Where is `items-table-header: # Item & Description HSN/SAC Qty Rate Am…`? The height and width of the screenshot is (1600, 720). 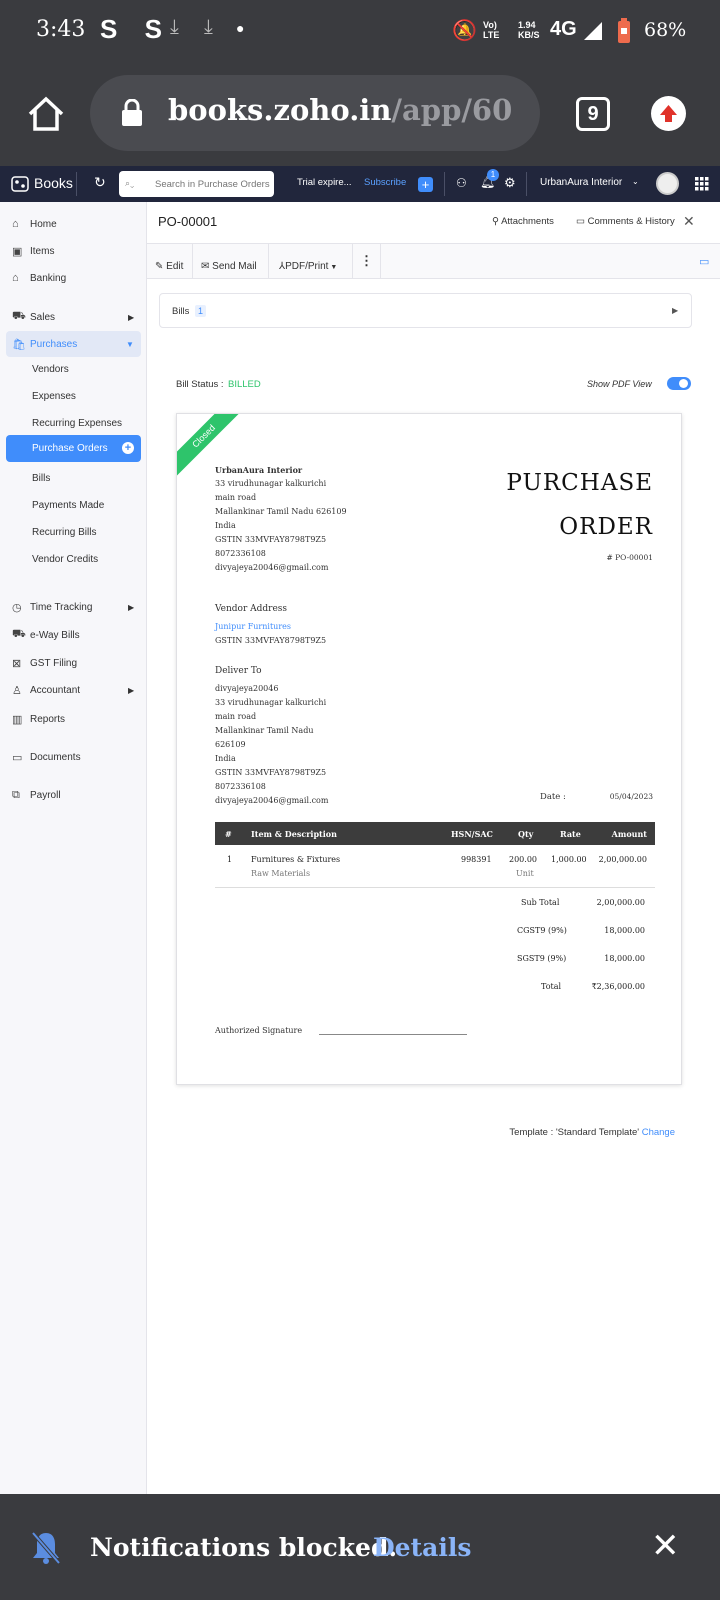
items-table-header: # Item & Description HSN/SAC Qty Rate Am… is located at coordinates (435, 833).